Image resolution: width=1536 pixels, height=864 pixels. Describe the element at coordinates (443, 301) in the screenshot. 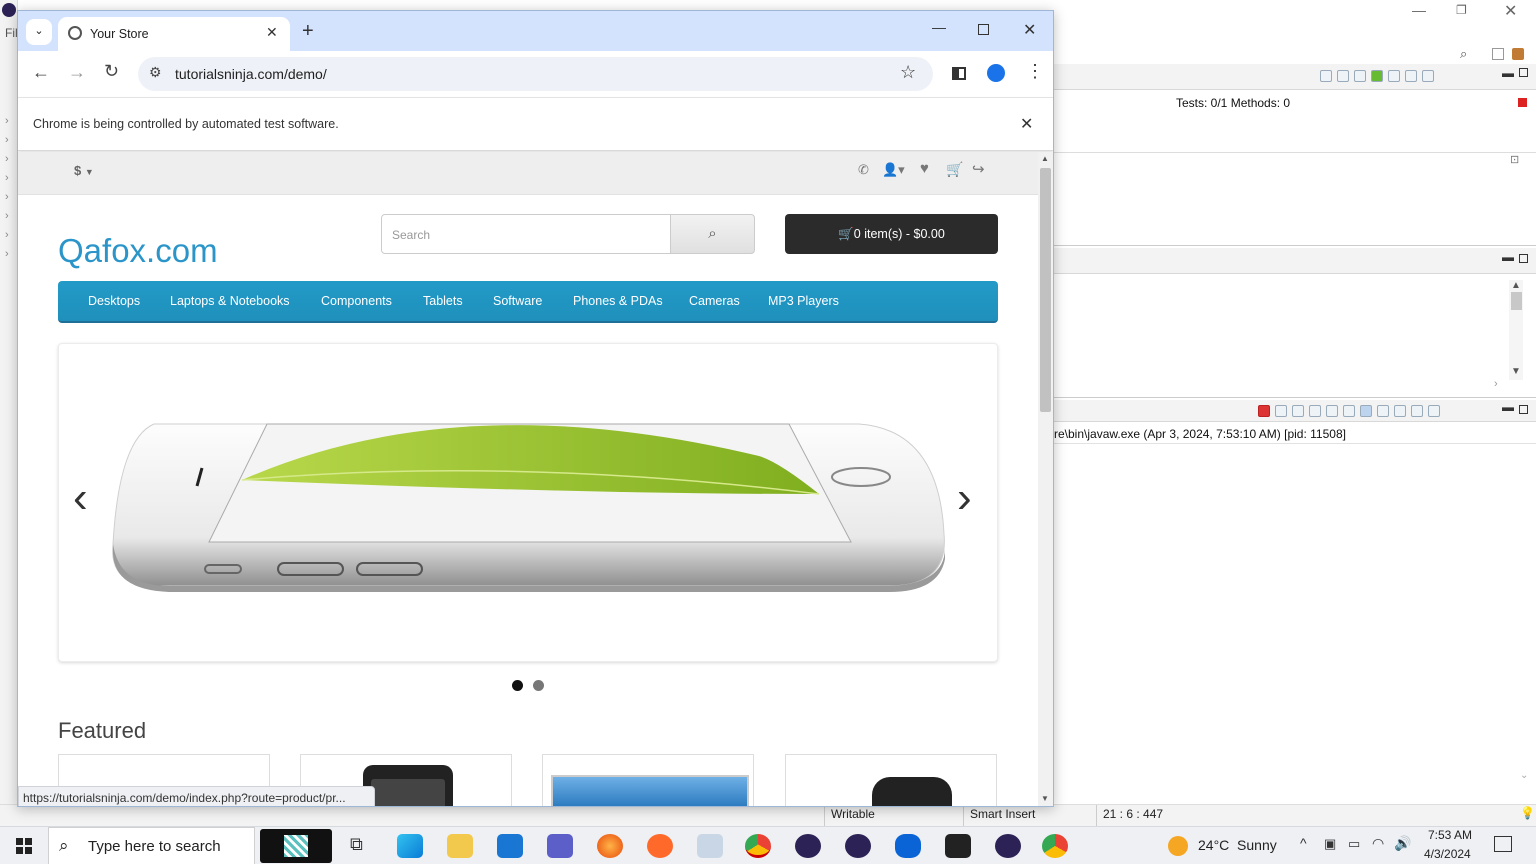

I see `menu-tablets: Tablets` at that location.